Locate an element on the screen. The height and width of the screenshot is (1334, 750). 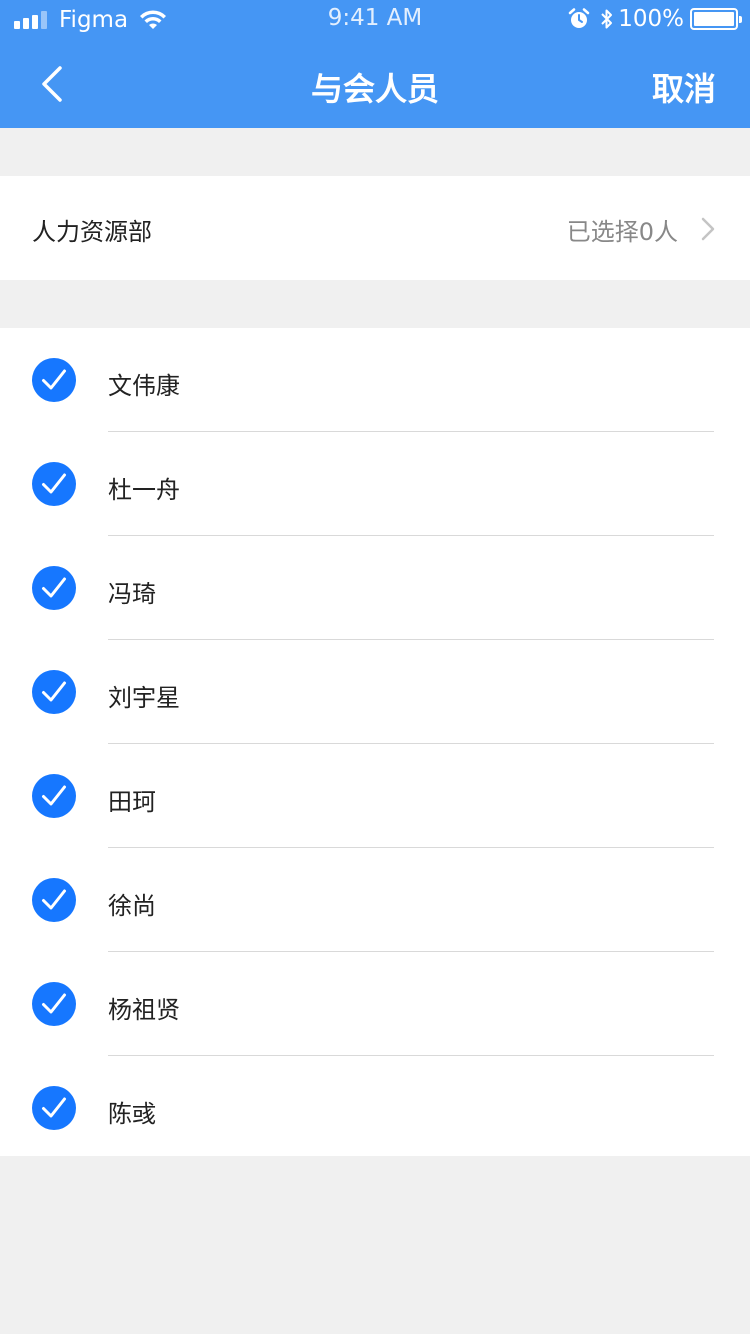
attendee-row: 杨祖贤 is located at coordinates (375, 1004).